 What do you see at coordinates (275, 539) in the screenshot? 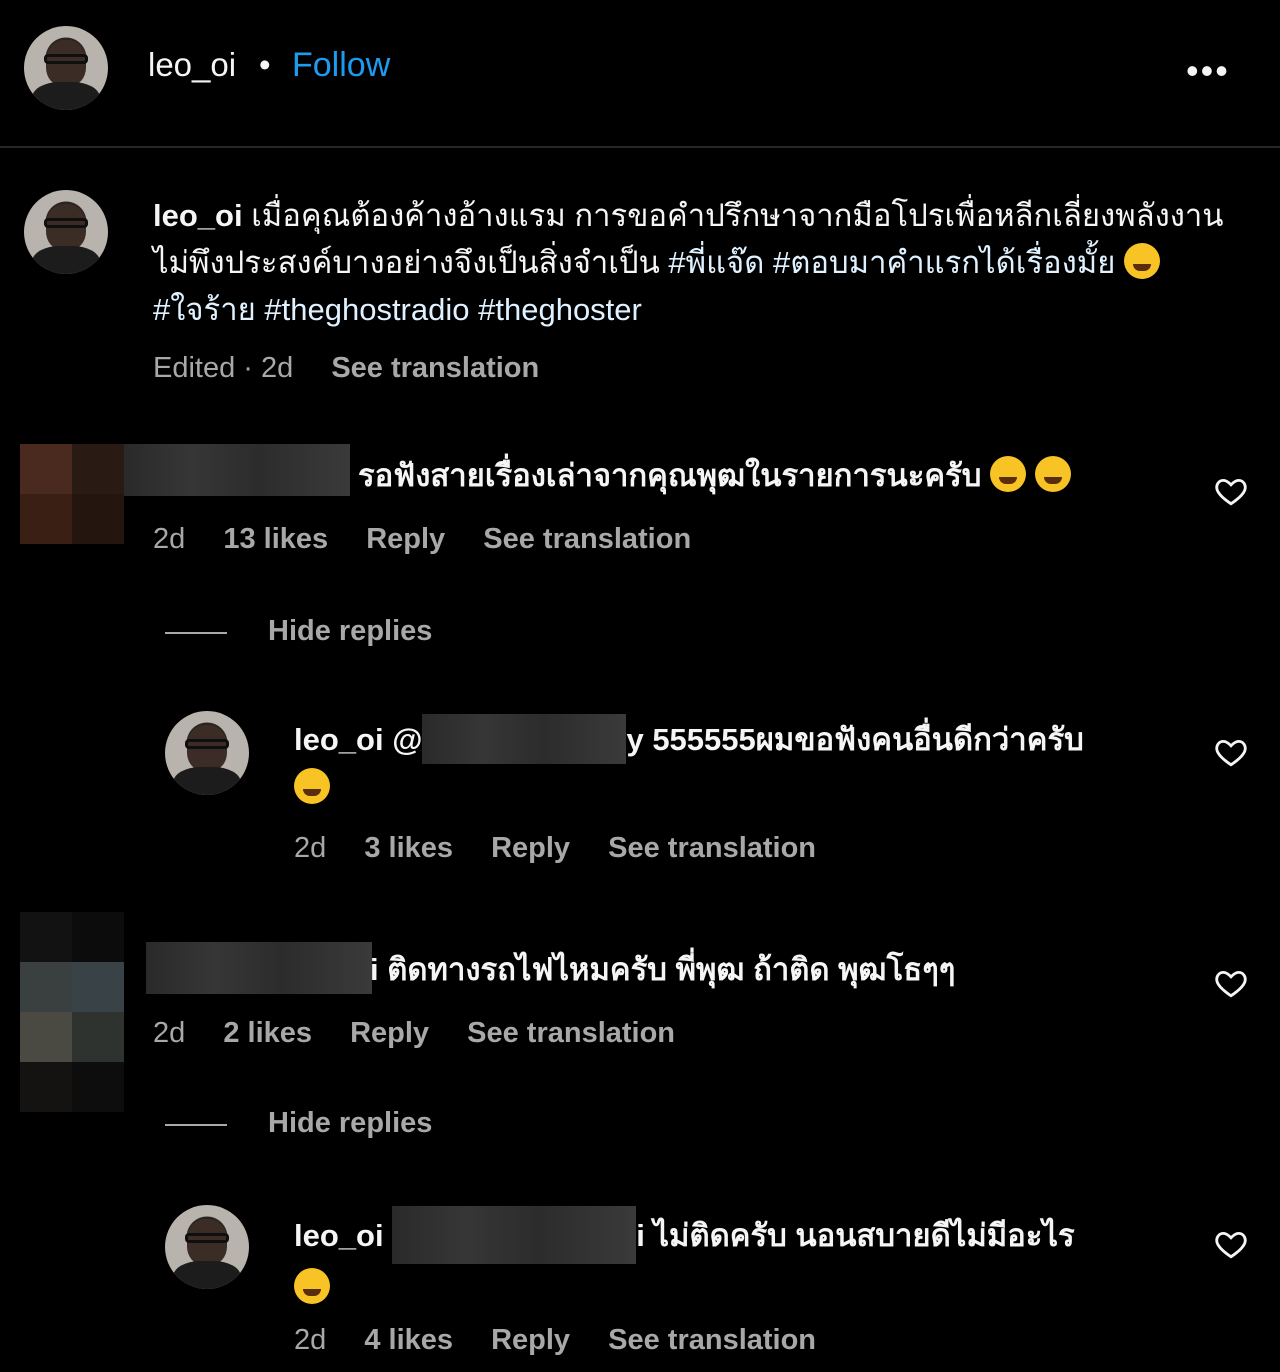
I see `comment-likes: 13 likes` at bounding box center [275, 539].